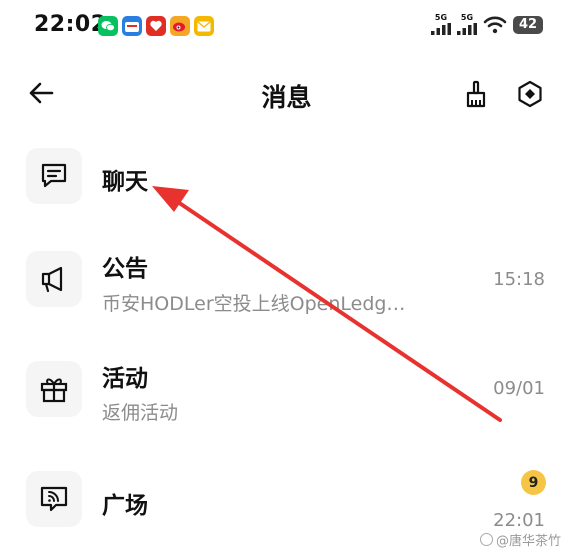 This screenshot has width=573, height=558. What do you see at coordinates (132, 26) in the screenshot?
I see `taobao-app-icon` at bounding box center [132, 26].